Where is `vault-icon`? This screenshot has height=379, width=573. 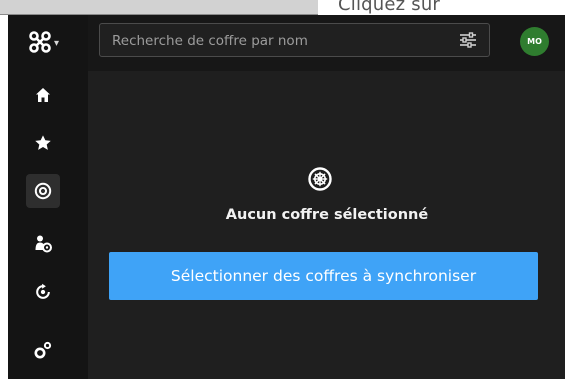
vault-icon is located at coordinates (43, 191).